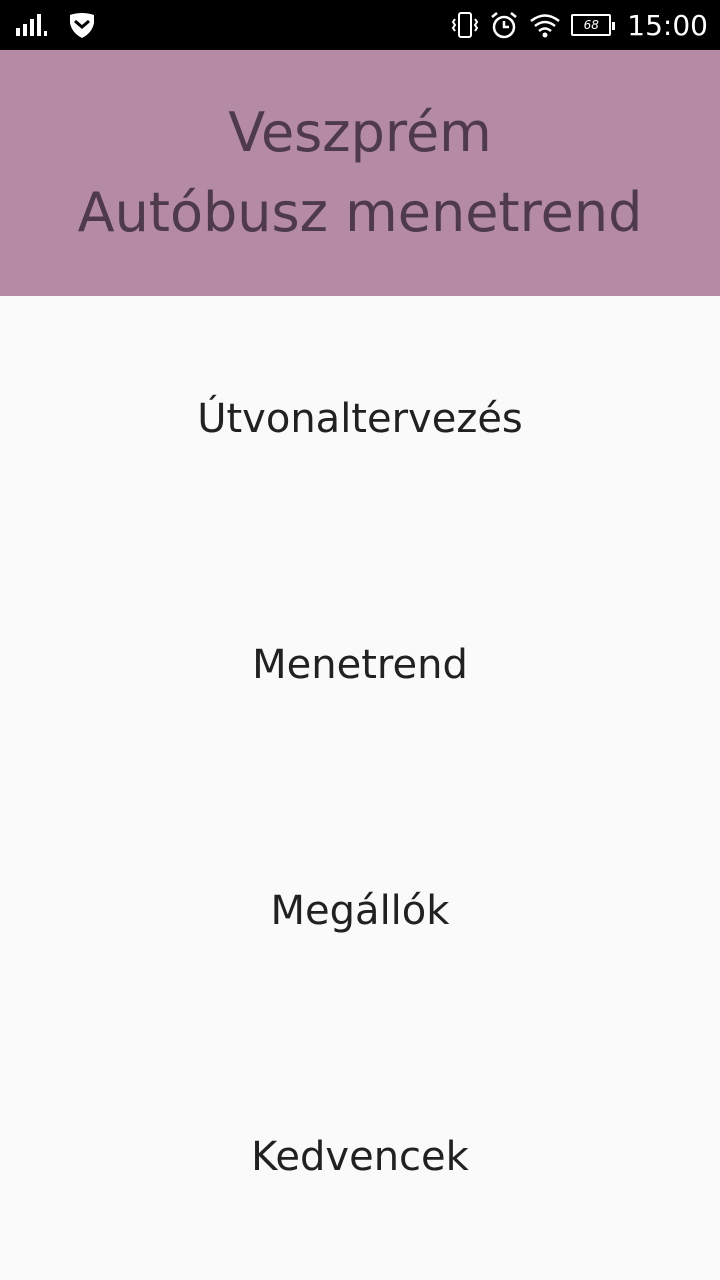 This screenshot has width=720, height=1280. What do you see at coordinates (360, 132) in the screenshot?
I see `header-title-city: Veszprém` at bounding box center [360, 132].